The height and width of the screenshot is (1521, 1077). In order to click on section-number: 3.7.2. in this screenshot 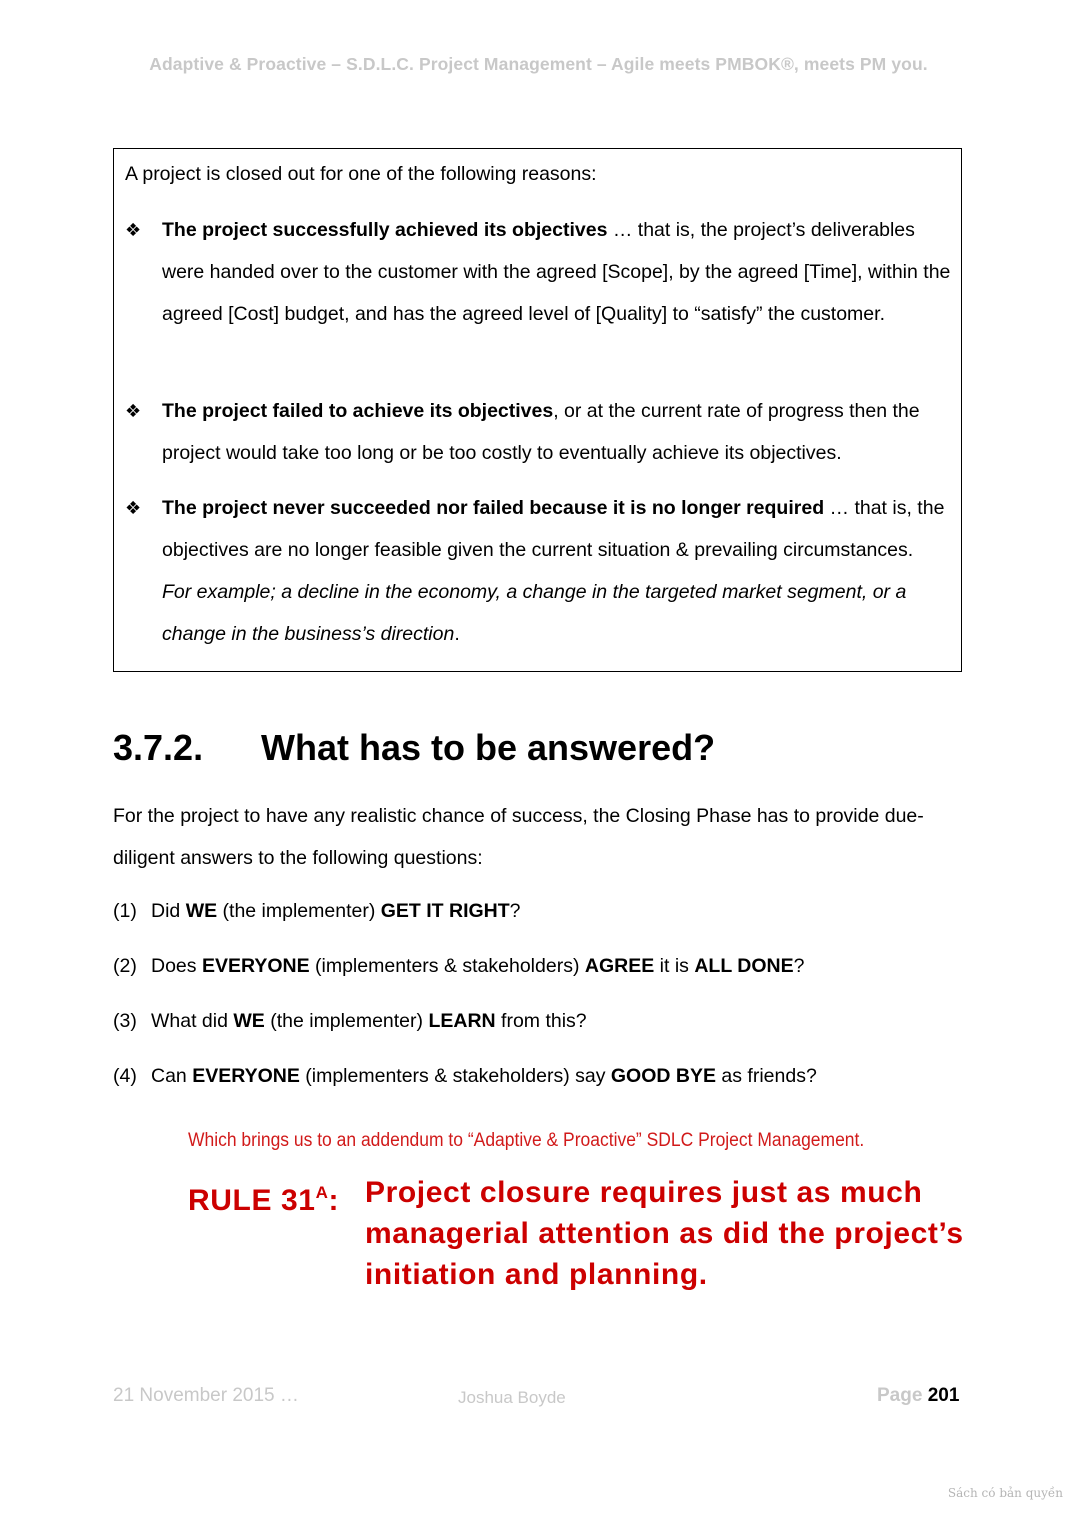, I will do `click(158, 747)`.